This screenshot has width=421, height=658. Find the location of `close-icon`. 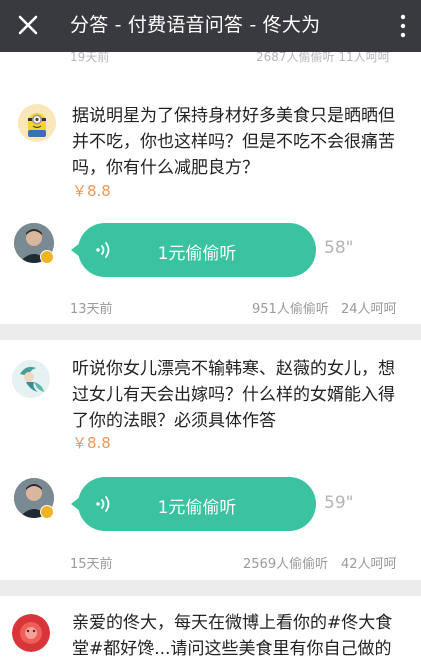

close-icon is located at coordinates (28, 25).